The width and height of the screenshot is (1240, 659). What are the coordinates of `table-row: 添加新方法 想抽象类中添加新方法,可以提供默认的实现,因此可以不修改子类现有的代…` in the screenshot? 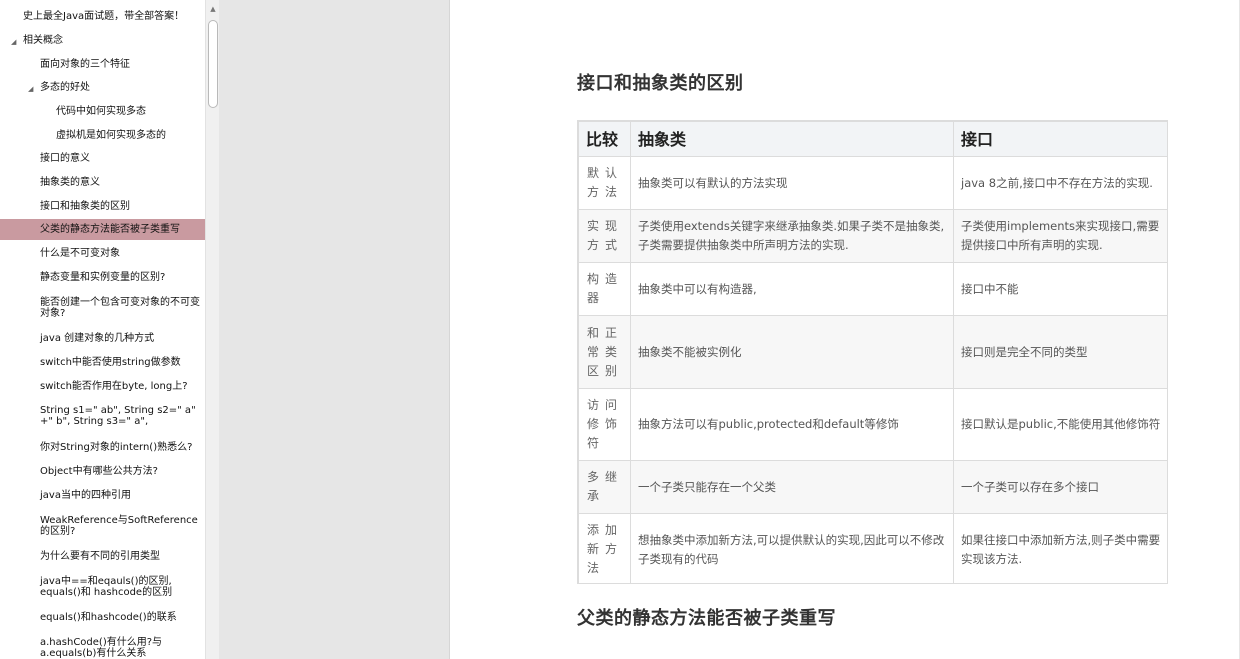 It's located at (872, 548).